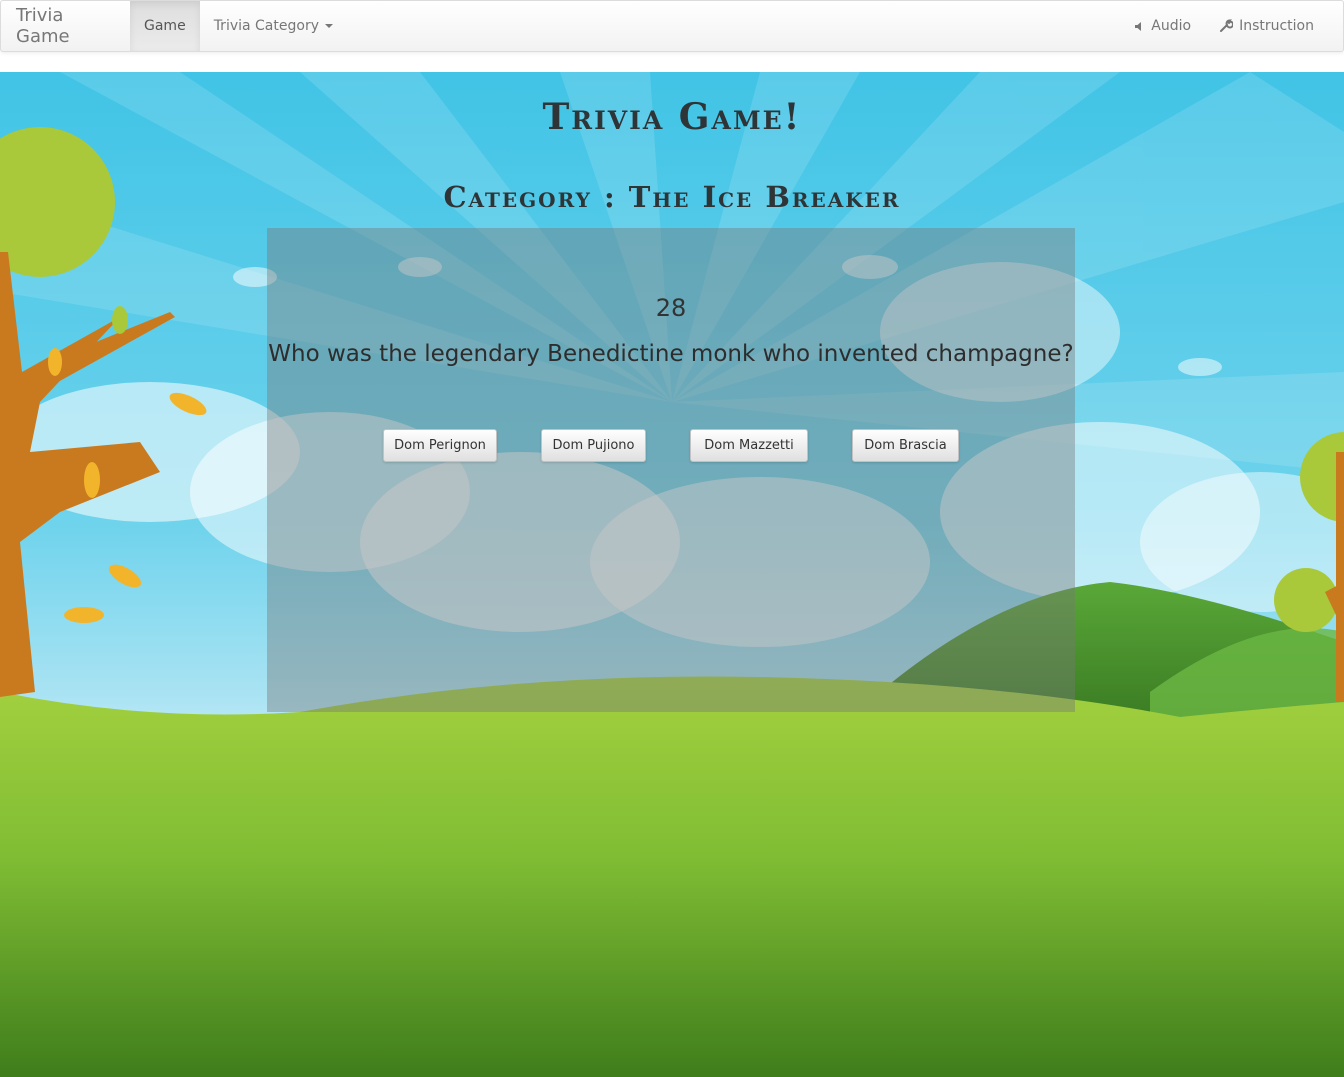 The width and height of the screenshot is (1344, 1077). What do you see at coordinates (1139, 26) in the screenshot?
I see `speaker-icon` at bounding box center [1139, 26].